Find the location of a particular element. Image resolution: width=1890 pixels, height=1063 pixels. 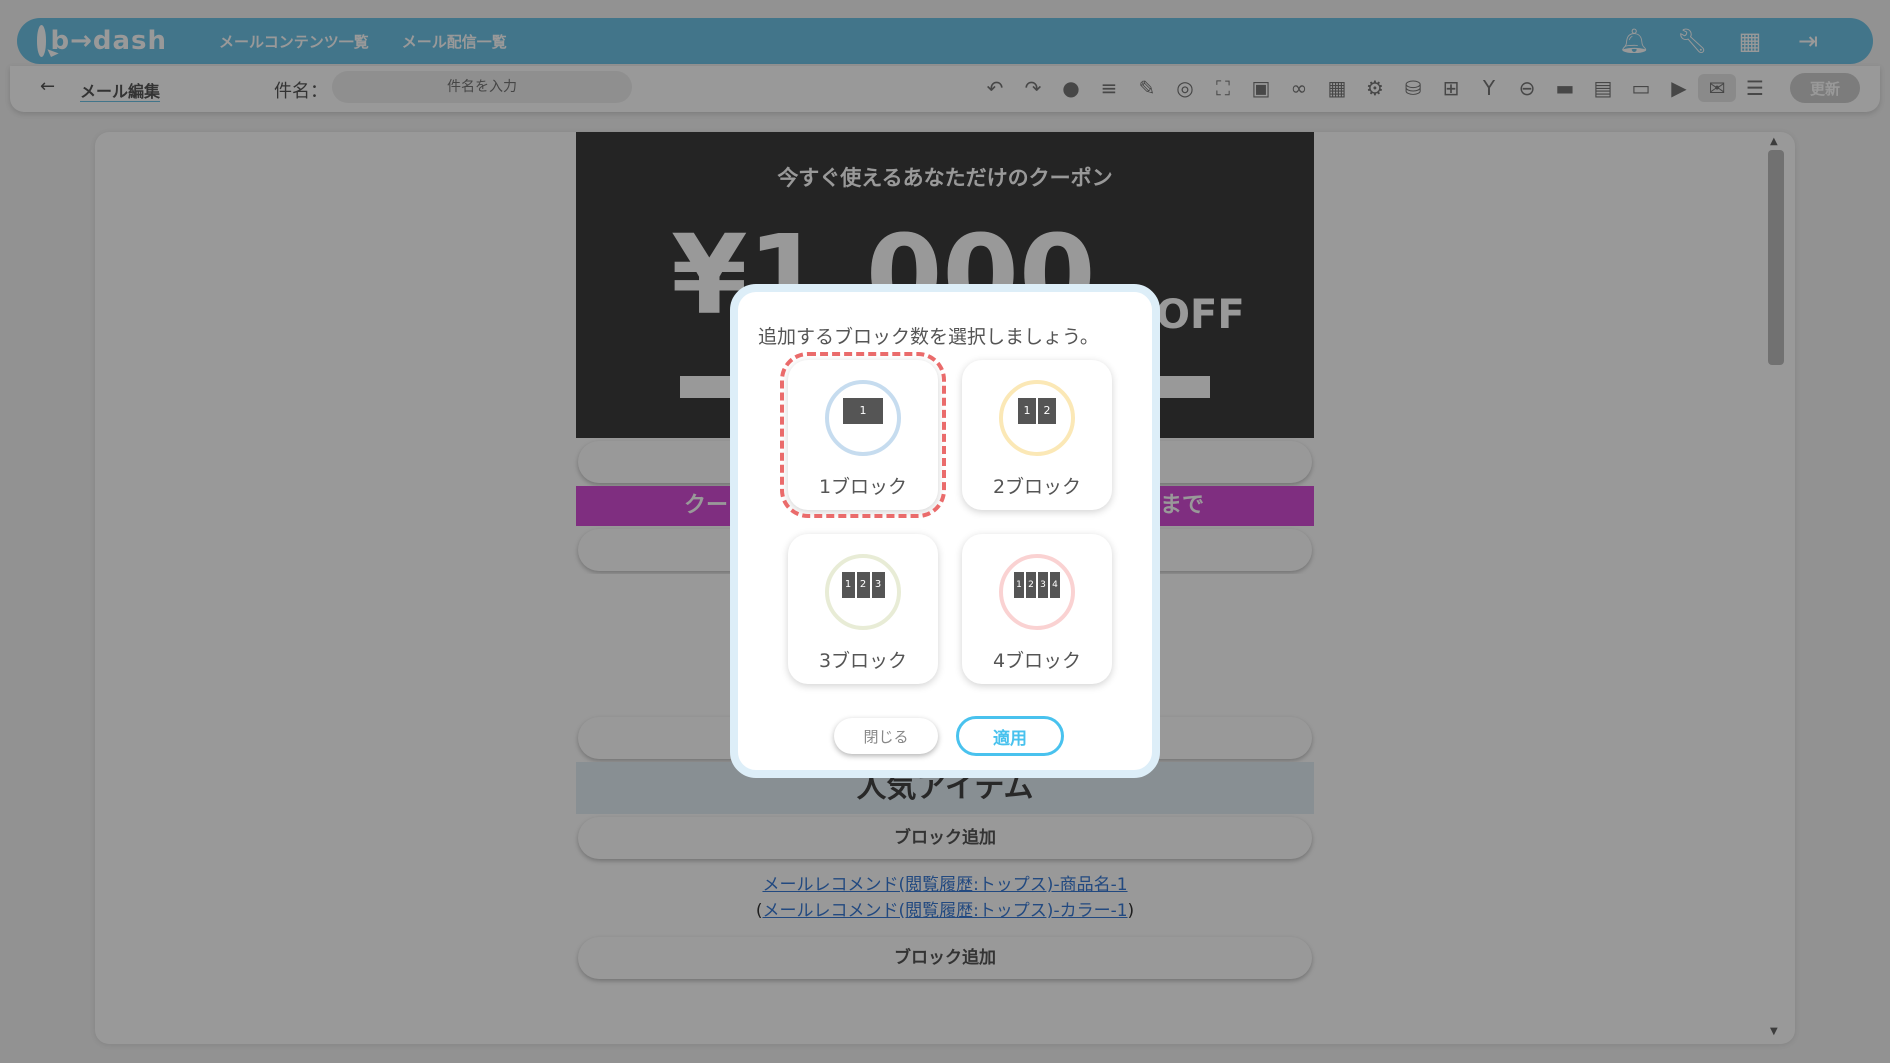

option-label: 2ブロック is located at coordinates (1037, 487).